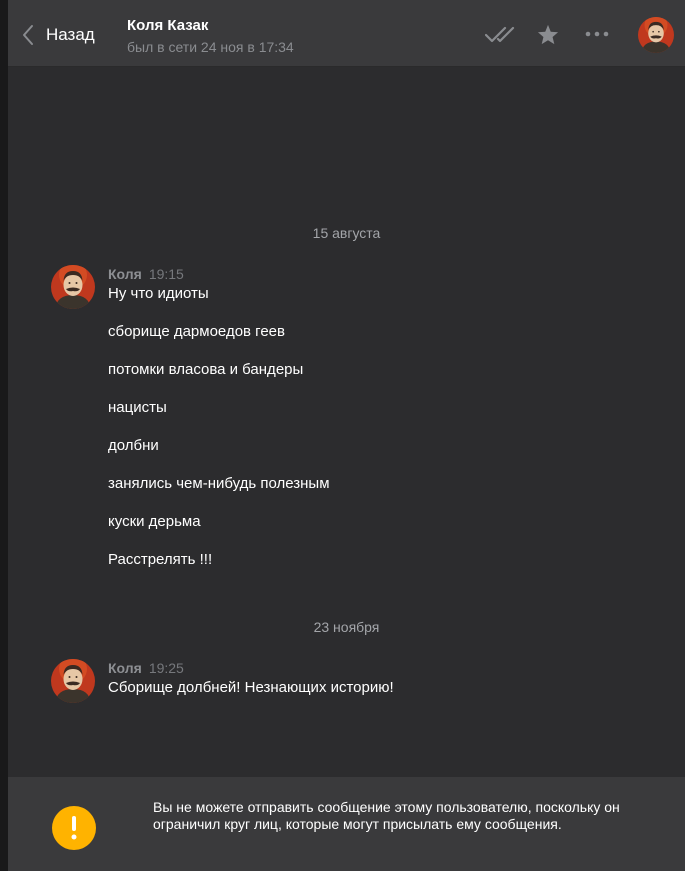  What do you see at coordinates (70, 34) in the screenshot?
I see `back-label: Назад` at bounding box center [70, 34].